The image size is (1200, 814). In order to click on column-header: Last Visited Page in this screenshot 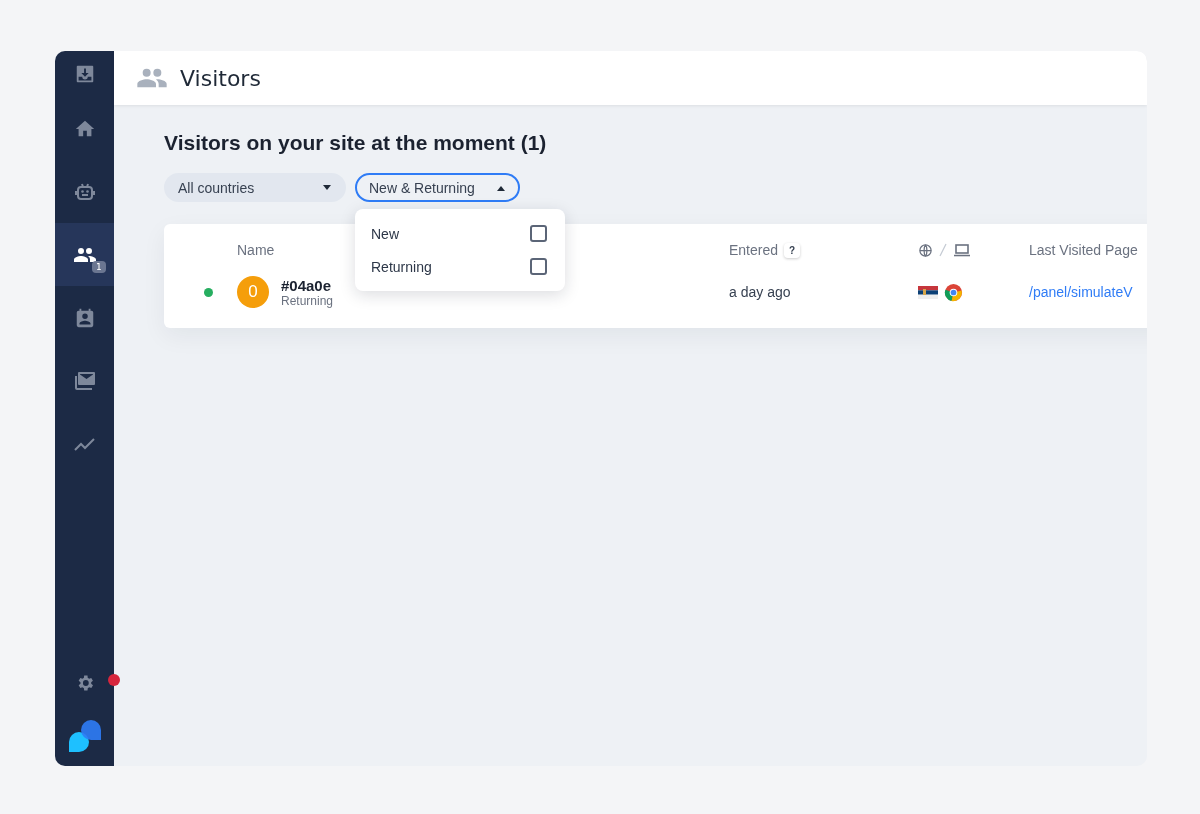, I will do `click(1084, 250)`.